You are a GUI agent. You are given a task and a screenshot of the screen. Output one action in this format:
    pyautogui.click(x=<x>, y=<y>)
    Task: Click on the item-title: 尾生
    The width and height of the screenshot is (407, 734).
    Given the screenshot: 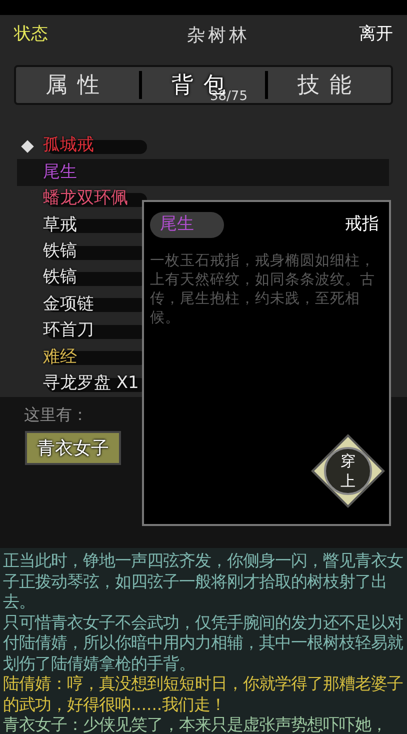 What is the action you would take?
    pyautogui.click(x=187, y=225)
    